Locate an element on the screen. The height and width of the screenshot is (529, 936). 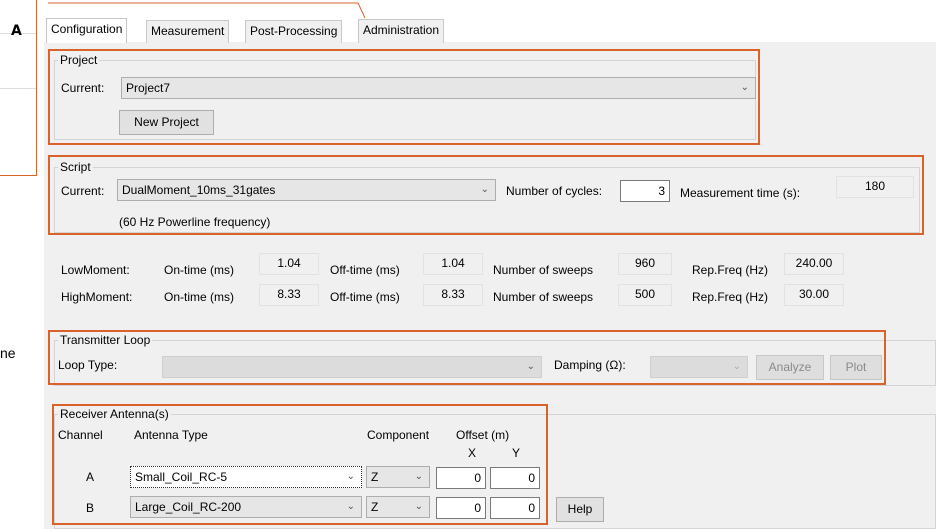
low-on-time-value: 1.04 is located at coordinates (289, 264).